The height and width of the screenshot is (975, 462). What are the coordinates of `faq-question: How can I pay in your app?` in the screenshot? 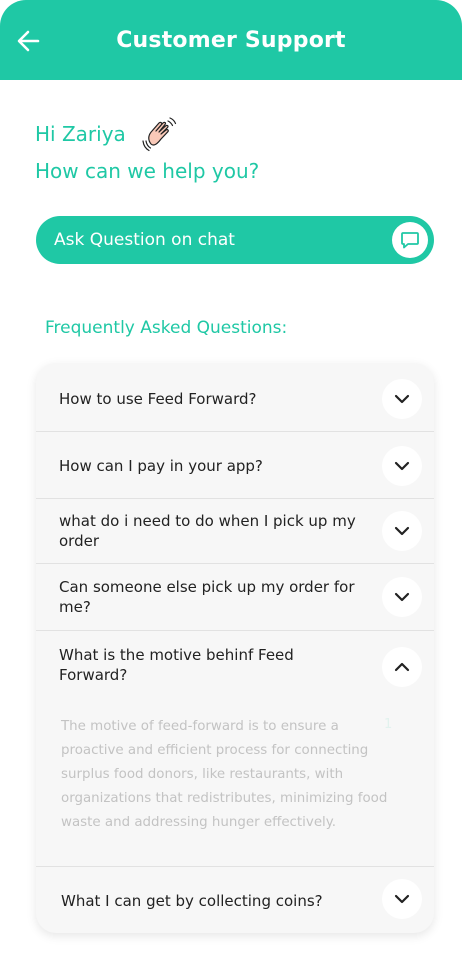 It's located at (161, 466).